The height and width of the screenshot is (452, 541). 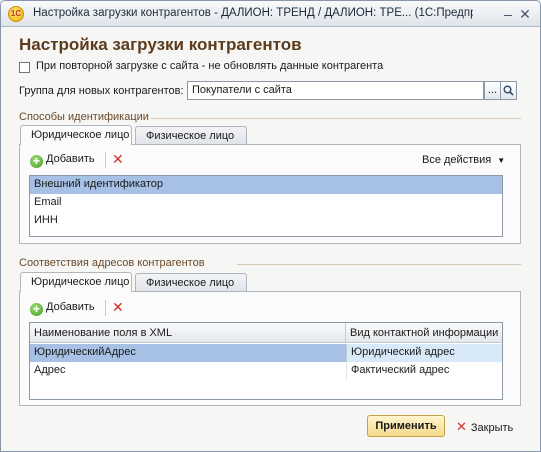 I want to click on app-logo-icon: 1С, so click(x=16, y=14).